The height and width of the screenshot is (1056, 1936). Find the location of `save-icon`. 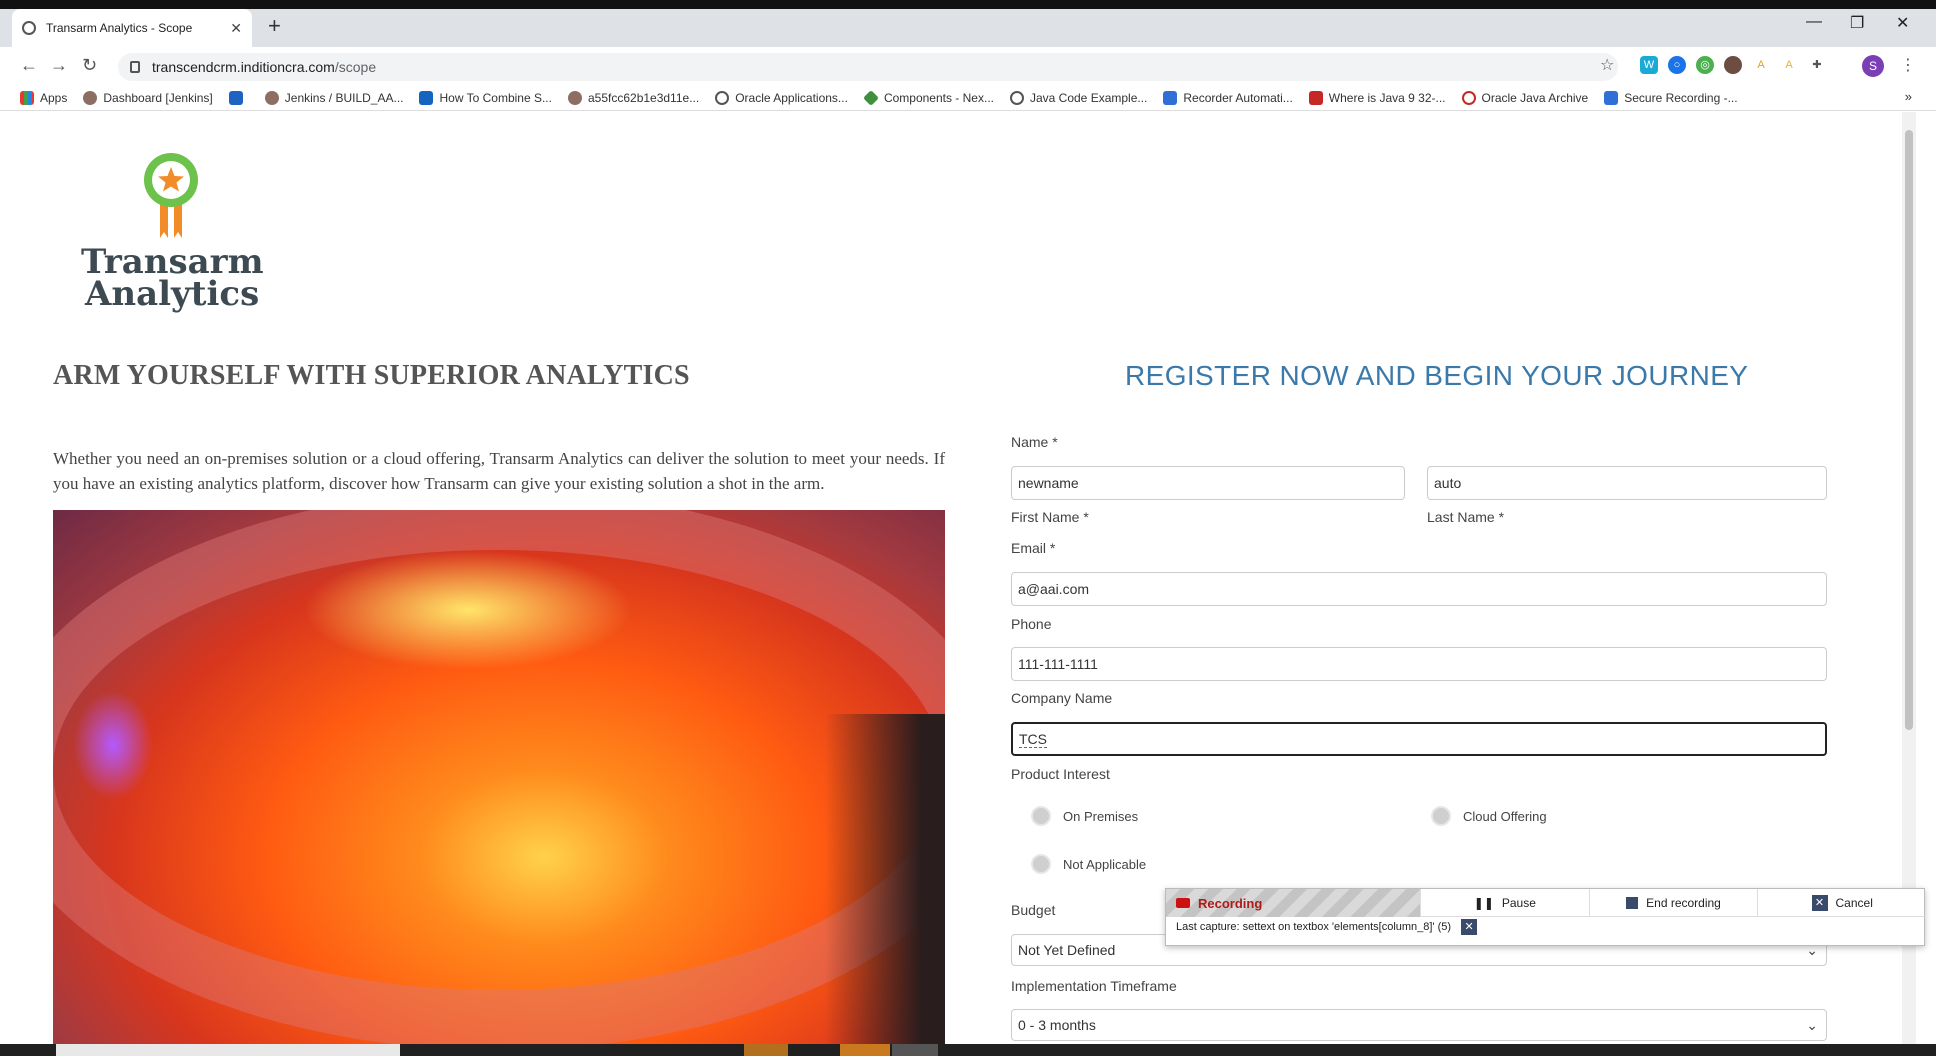

save-icon is located at coordinates (1632, 902).